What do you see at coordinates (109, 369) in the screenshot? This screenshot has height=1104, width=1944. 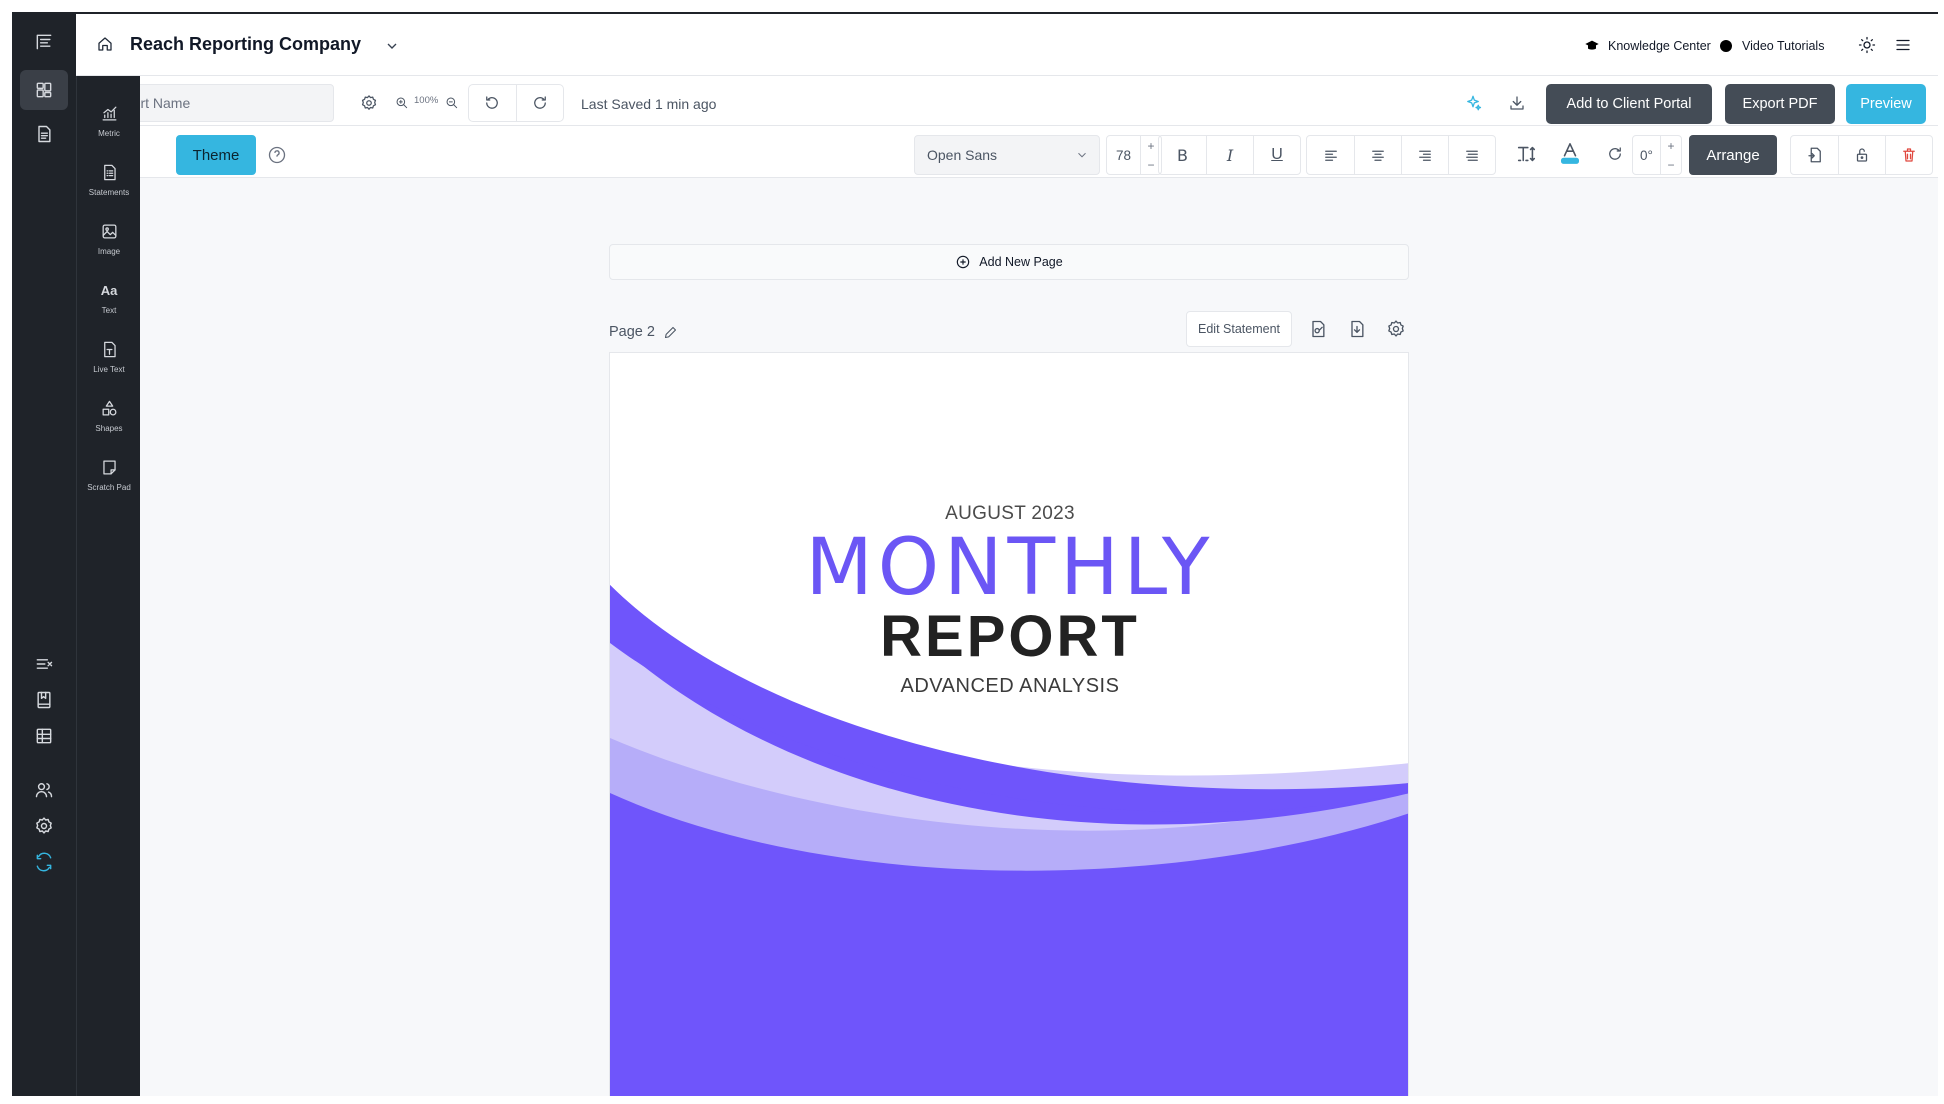 I see `panel-item-label: Live Text` at bounding box center [109, 369].